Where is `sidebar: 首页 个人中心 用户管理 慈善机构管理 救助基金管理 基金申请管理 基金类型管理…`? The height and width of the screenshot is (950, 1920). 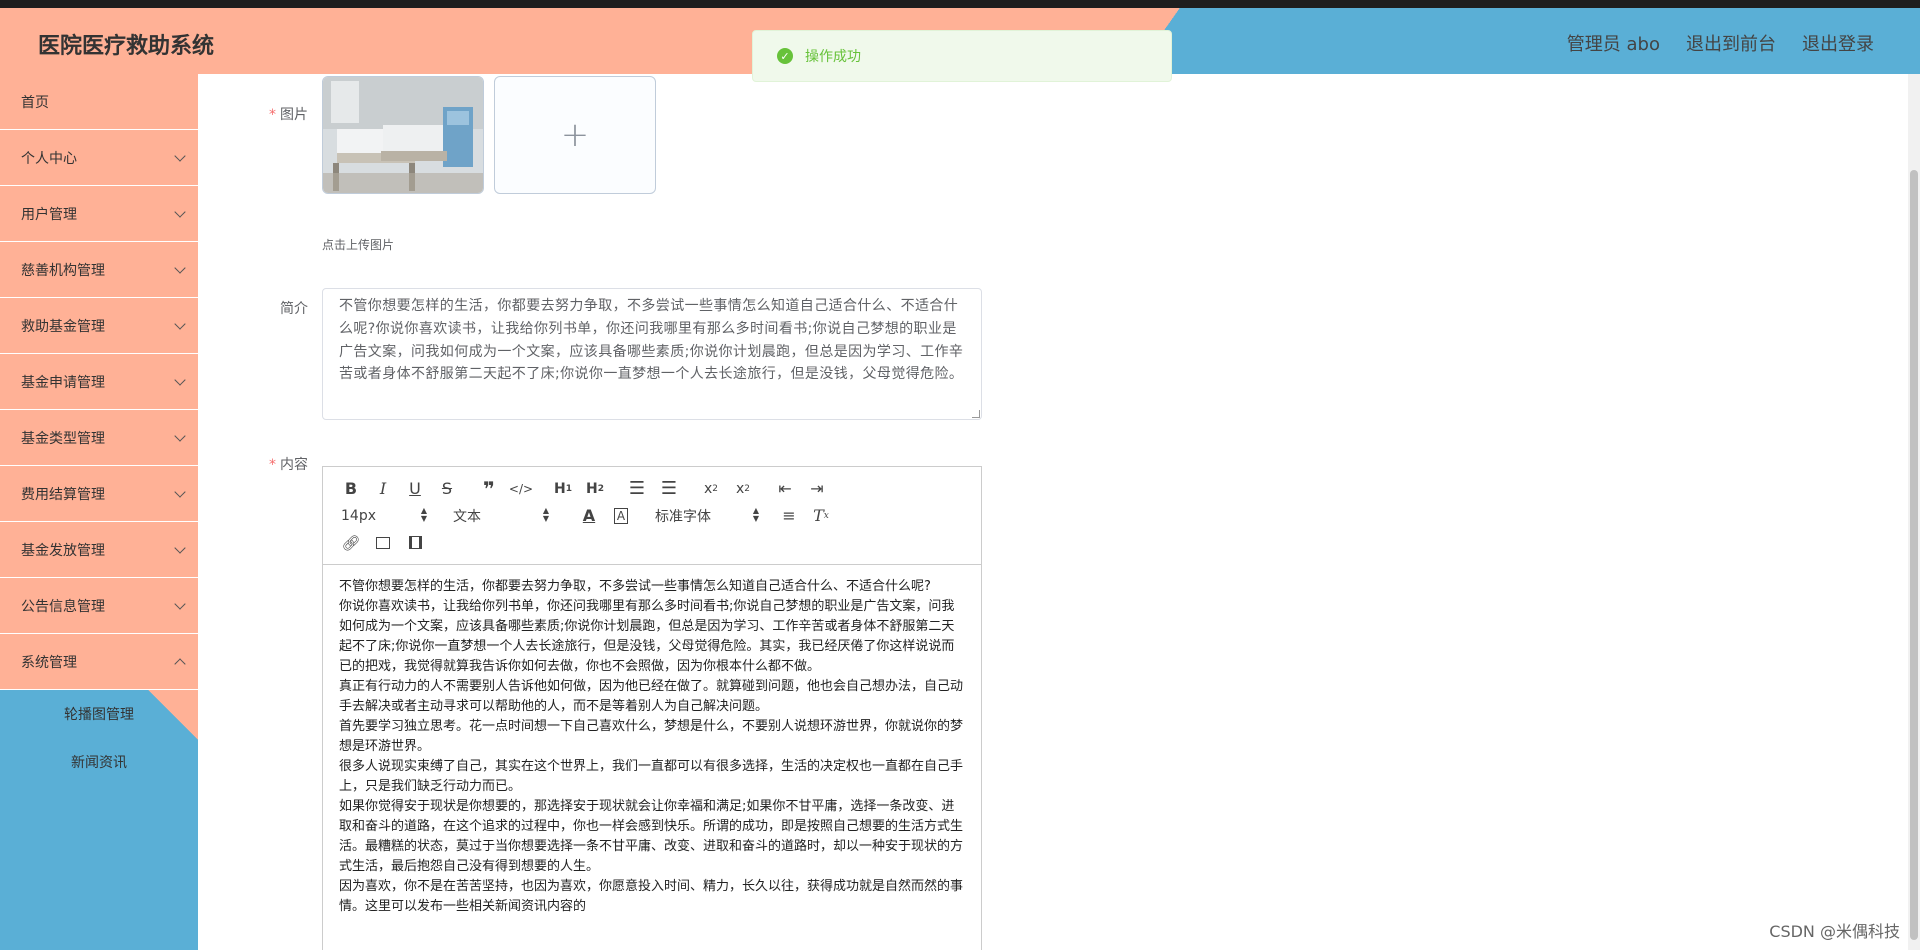 sidebar: 首页 个人中心 用户管理 慈善机构管理 救助基金管理 基金申请管理 基金类型管理… is located at coordinates (99, 512).